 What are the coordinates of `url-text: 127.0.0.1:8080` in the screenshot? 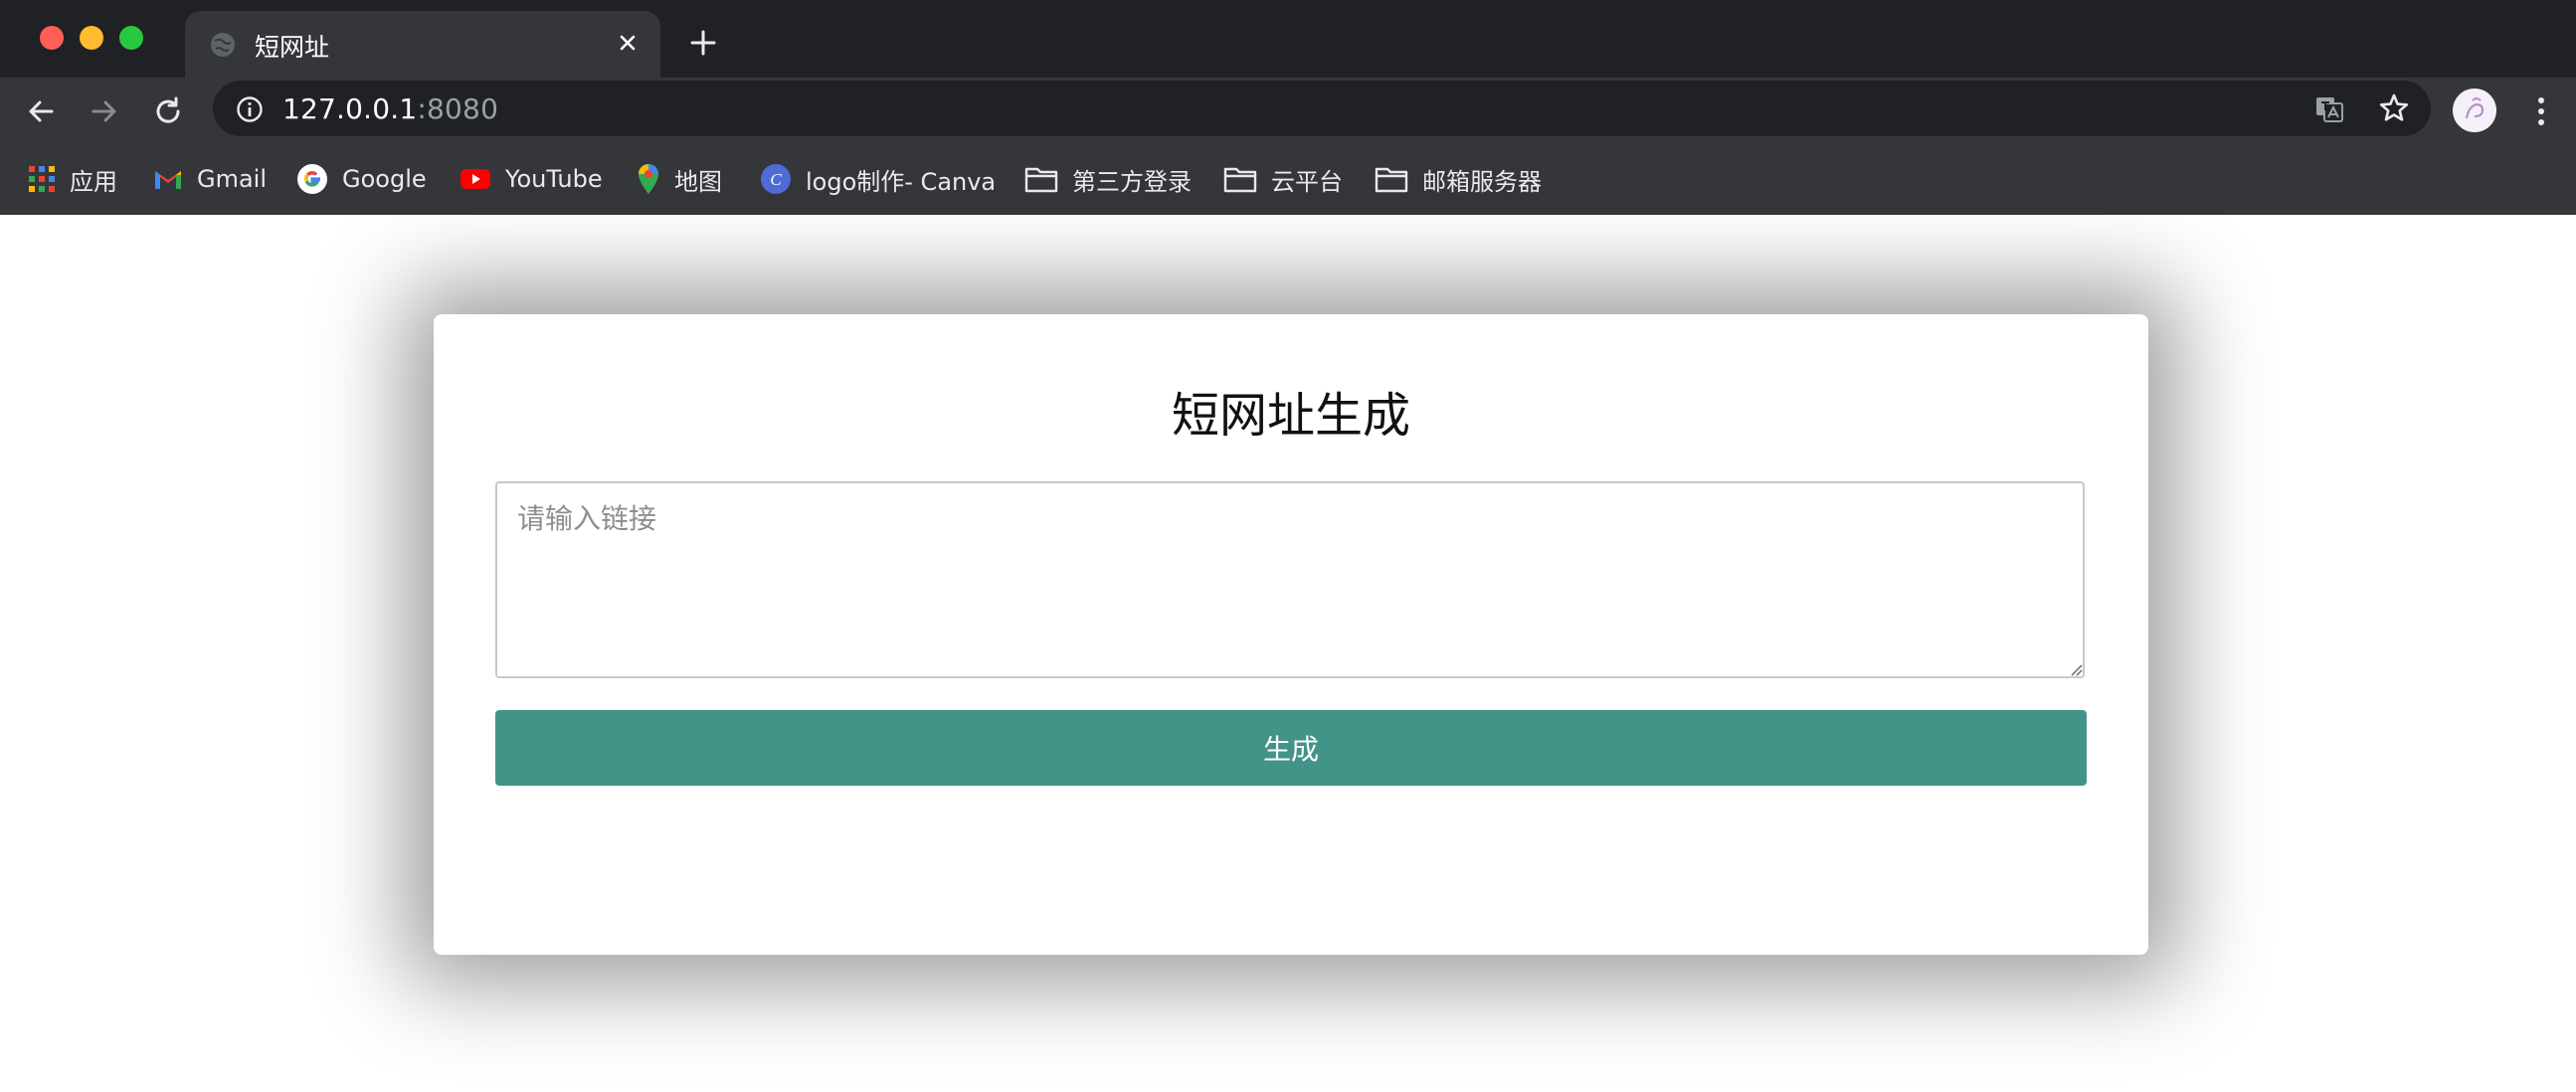 It's located at (390, 108).